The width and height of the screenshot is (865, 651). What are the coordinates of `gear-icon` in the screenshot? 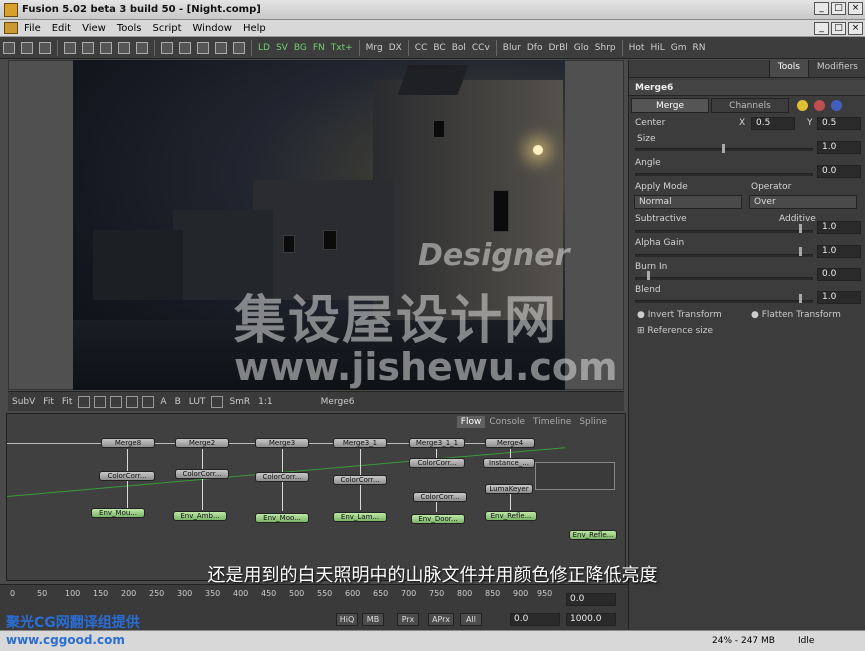 It's located at (819, 105).